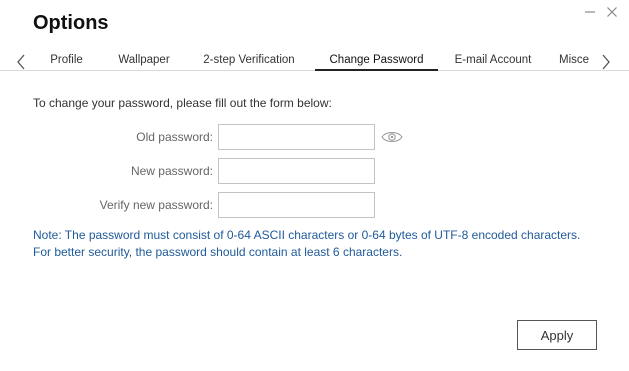 The image size is (629, 371). What do you see at coordinates (21, 62) in the screenshot?
I see `chevron-left-icon` at bounding box center [21, 62].